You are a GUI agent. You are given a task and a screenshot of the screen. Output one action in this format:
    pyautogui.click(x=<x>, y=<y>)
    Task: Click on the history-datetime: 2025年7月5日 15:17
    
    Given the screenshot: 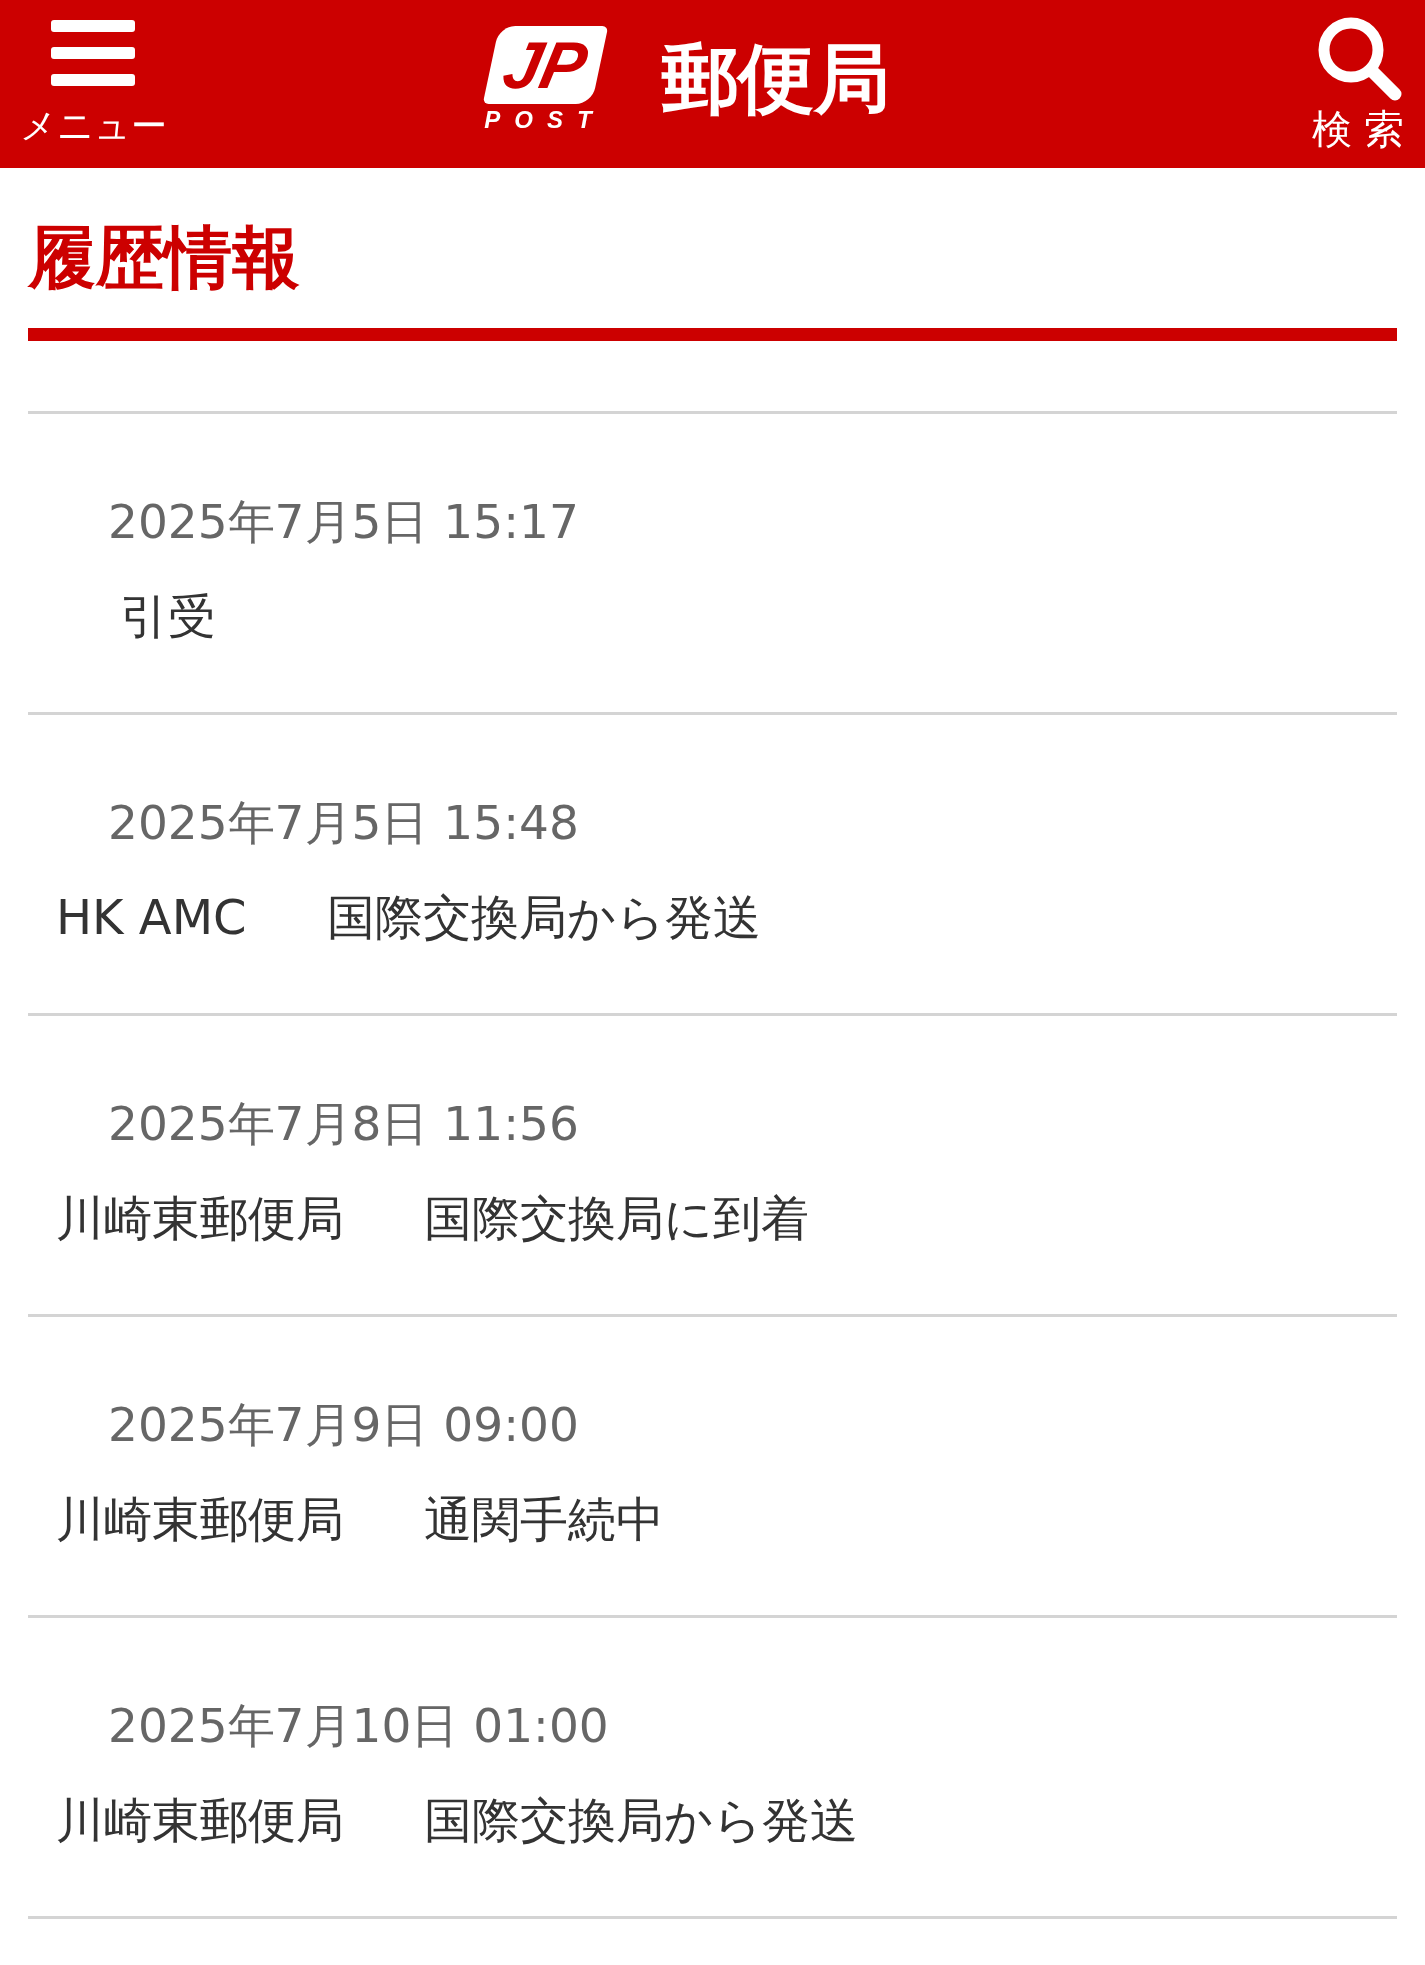 What is the action you would take?
    pyautogui.click(x=343, y=521)
    